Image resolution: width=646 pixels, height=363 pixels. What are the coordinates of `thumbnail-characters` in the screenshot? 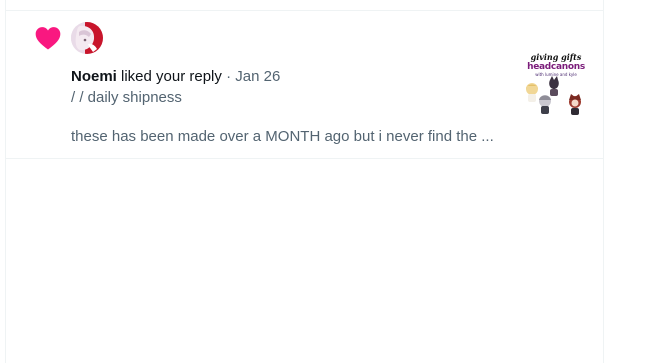 It's located at (553, 95).